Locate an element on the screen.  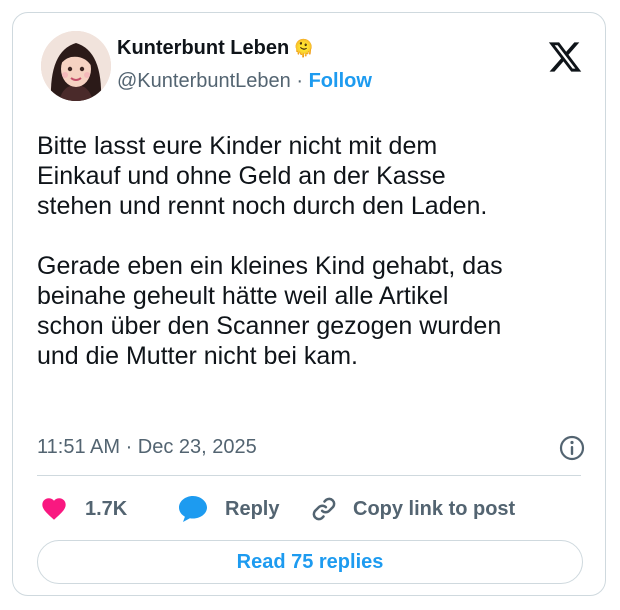
divider is located at coordinates (309, 475).